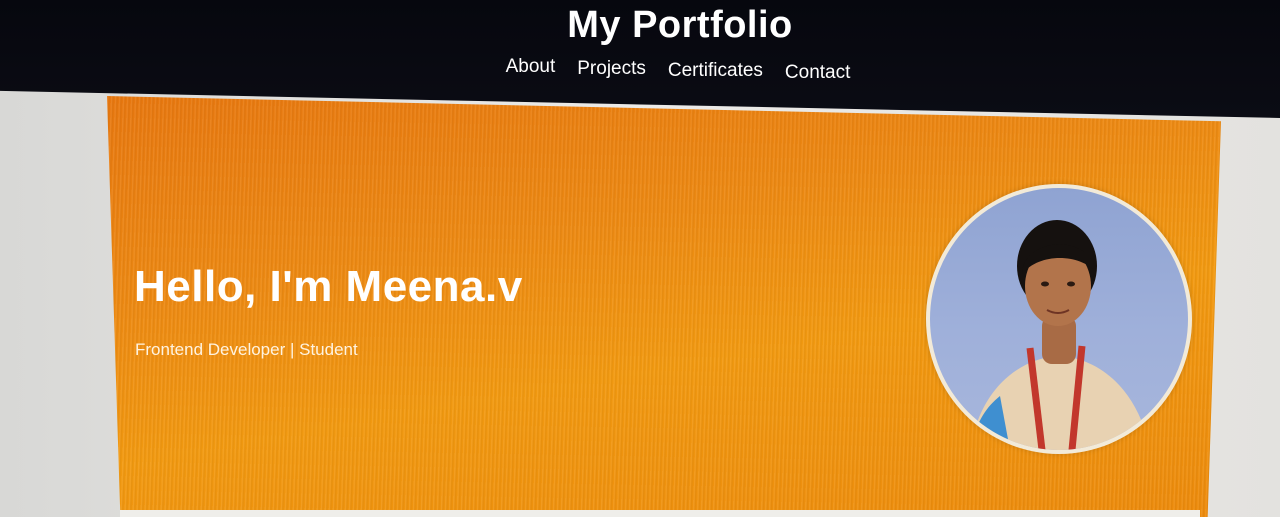 This screenshot has height=517, width=1280. Describe the element at coordinates (660, 513) in the screenshot. I see `content-divider` at that location.